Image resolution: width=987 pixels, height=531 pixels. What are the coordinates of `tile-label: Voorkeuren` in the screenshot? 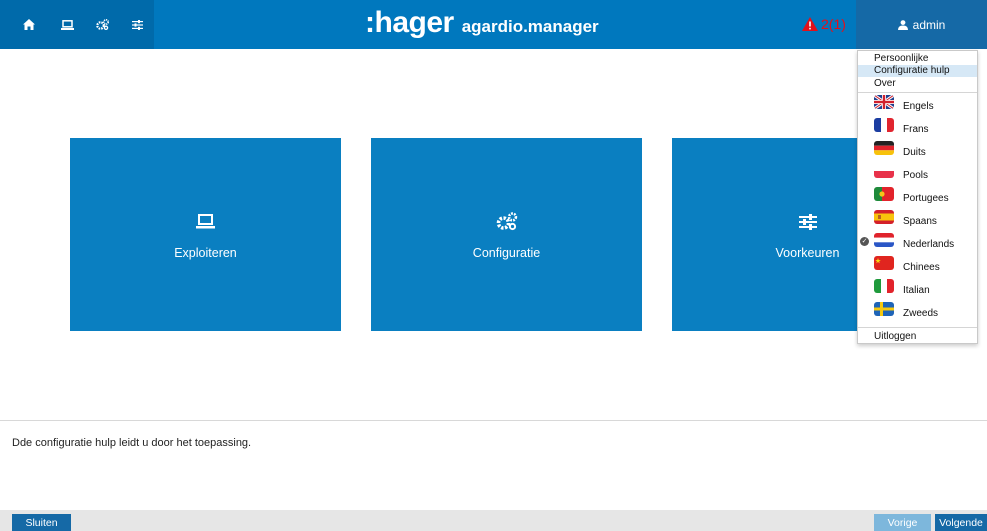 It's located at (807, 252).